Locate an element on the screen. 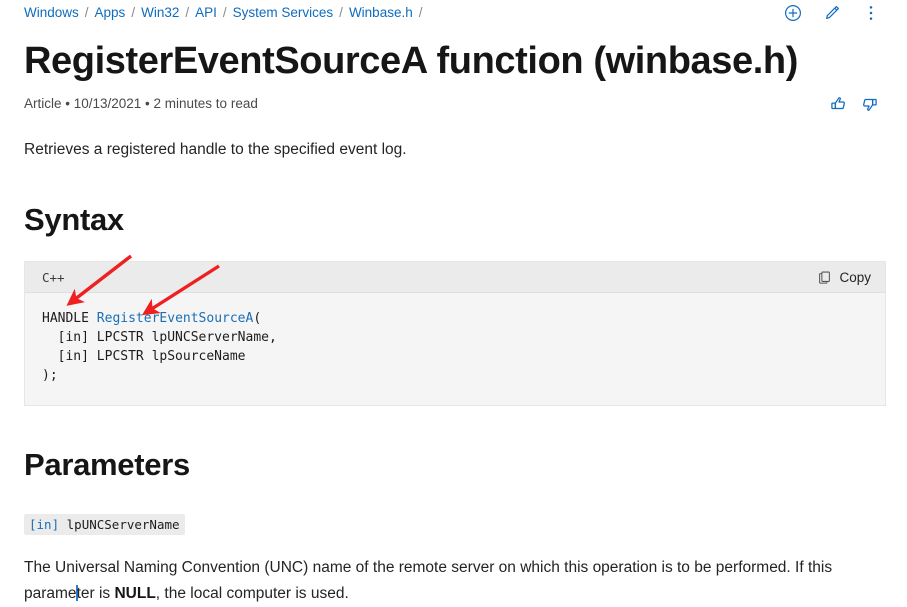 This screenshot has width=907, height=607. copy-code-button: Copy is located at coordinates (844, 277).